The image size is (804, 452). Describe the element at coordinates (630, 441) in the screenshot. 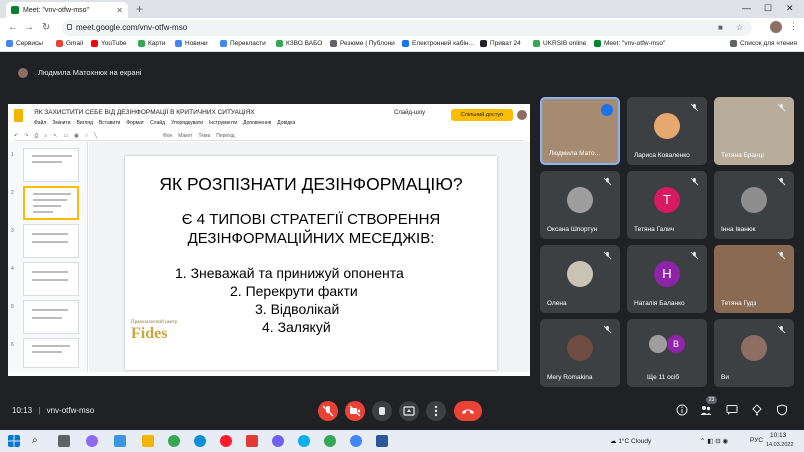

I see `weather-widget: ☁ 1°C Cloudy` at that location.